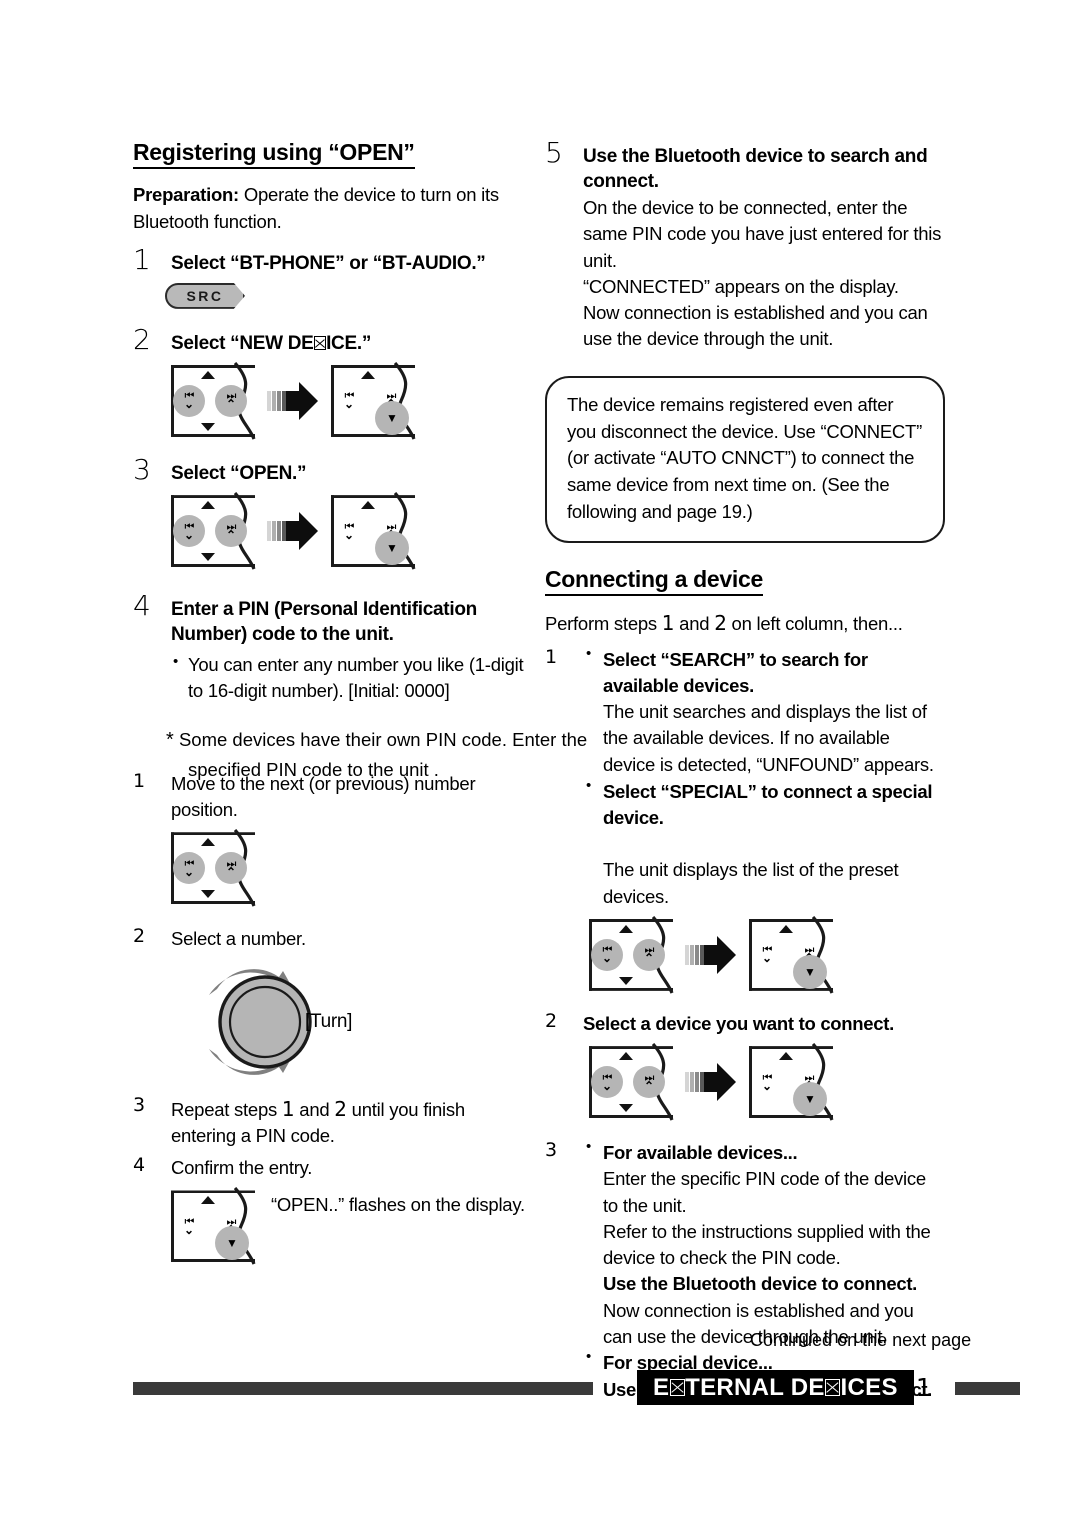 Image resolution: width=1080 pixels, height=1529 pixels. I want to click on page-footer: E TERNAL DE ICES 11, so click(540, 1389).